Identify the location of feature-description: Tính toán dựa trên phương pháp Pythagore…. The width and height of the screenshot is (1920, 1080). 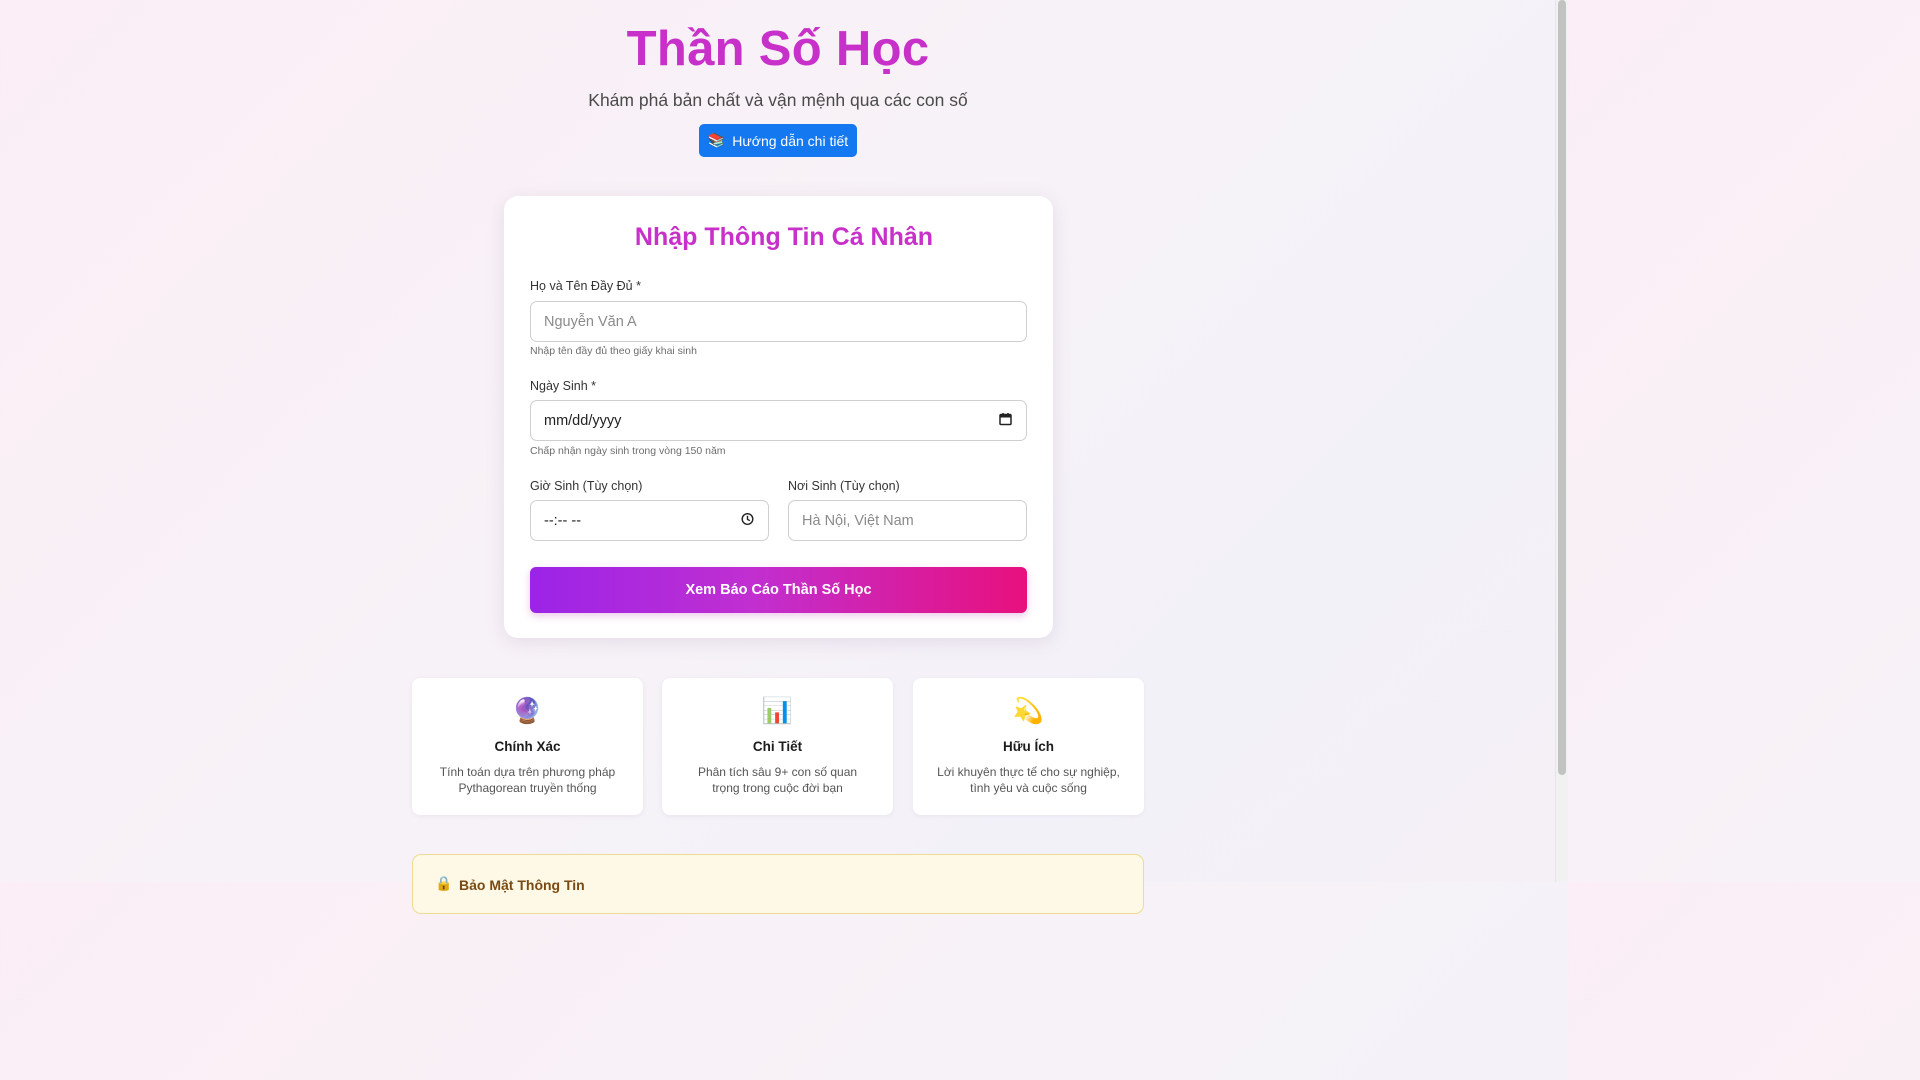
(527, 780).